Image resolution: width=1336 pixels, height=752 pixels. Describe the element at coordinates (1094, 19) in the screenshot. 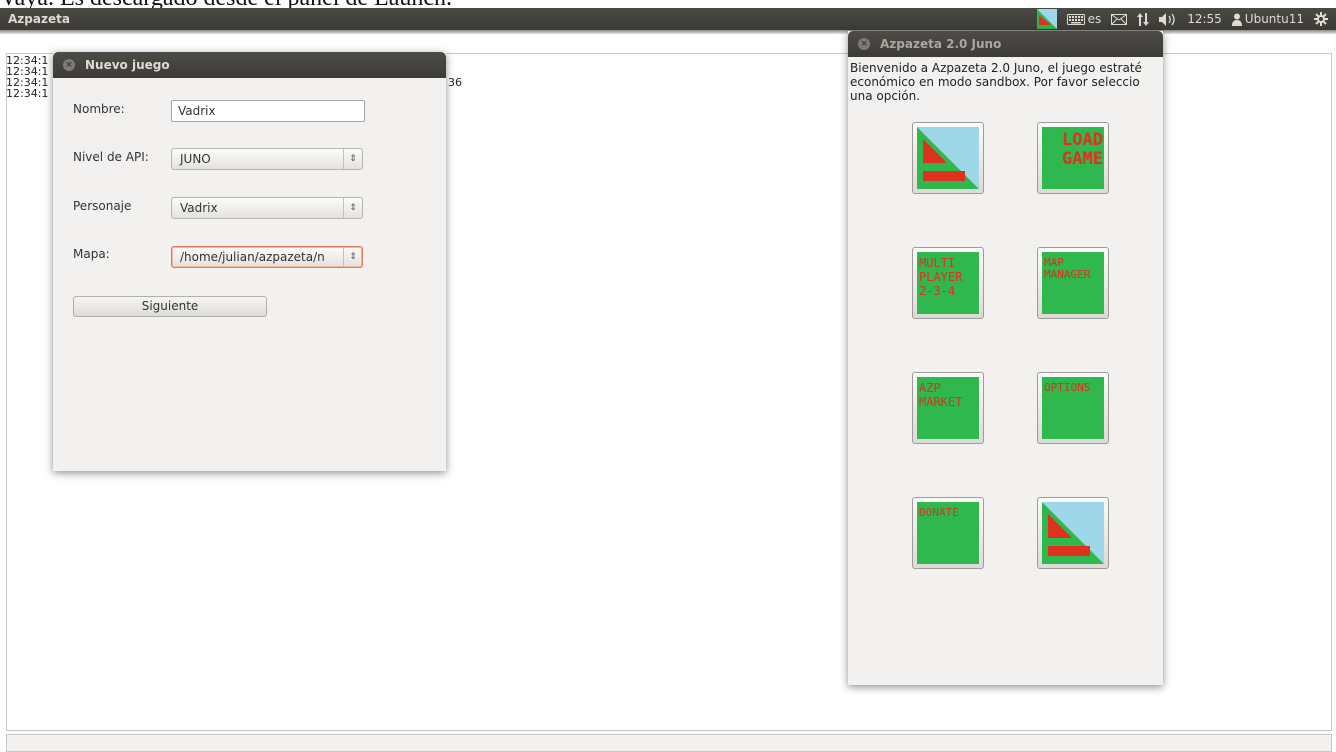

I see `keyboard-layout-label: es` at that location.